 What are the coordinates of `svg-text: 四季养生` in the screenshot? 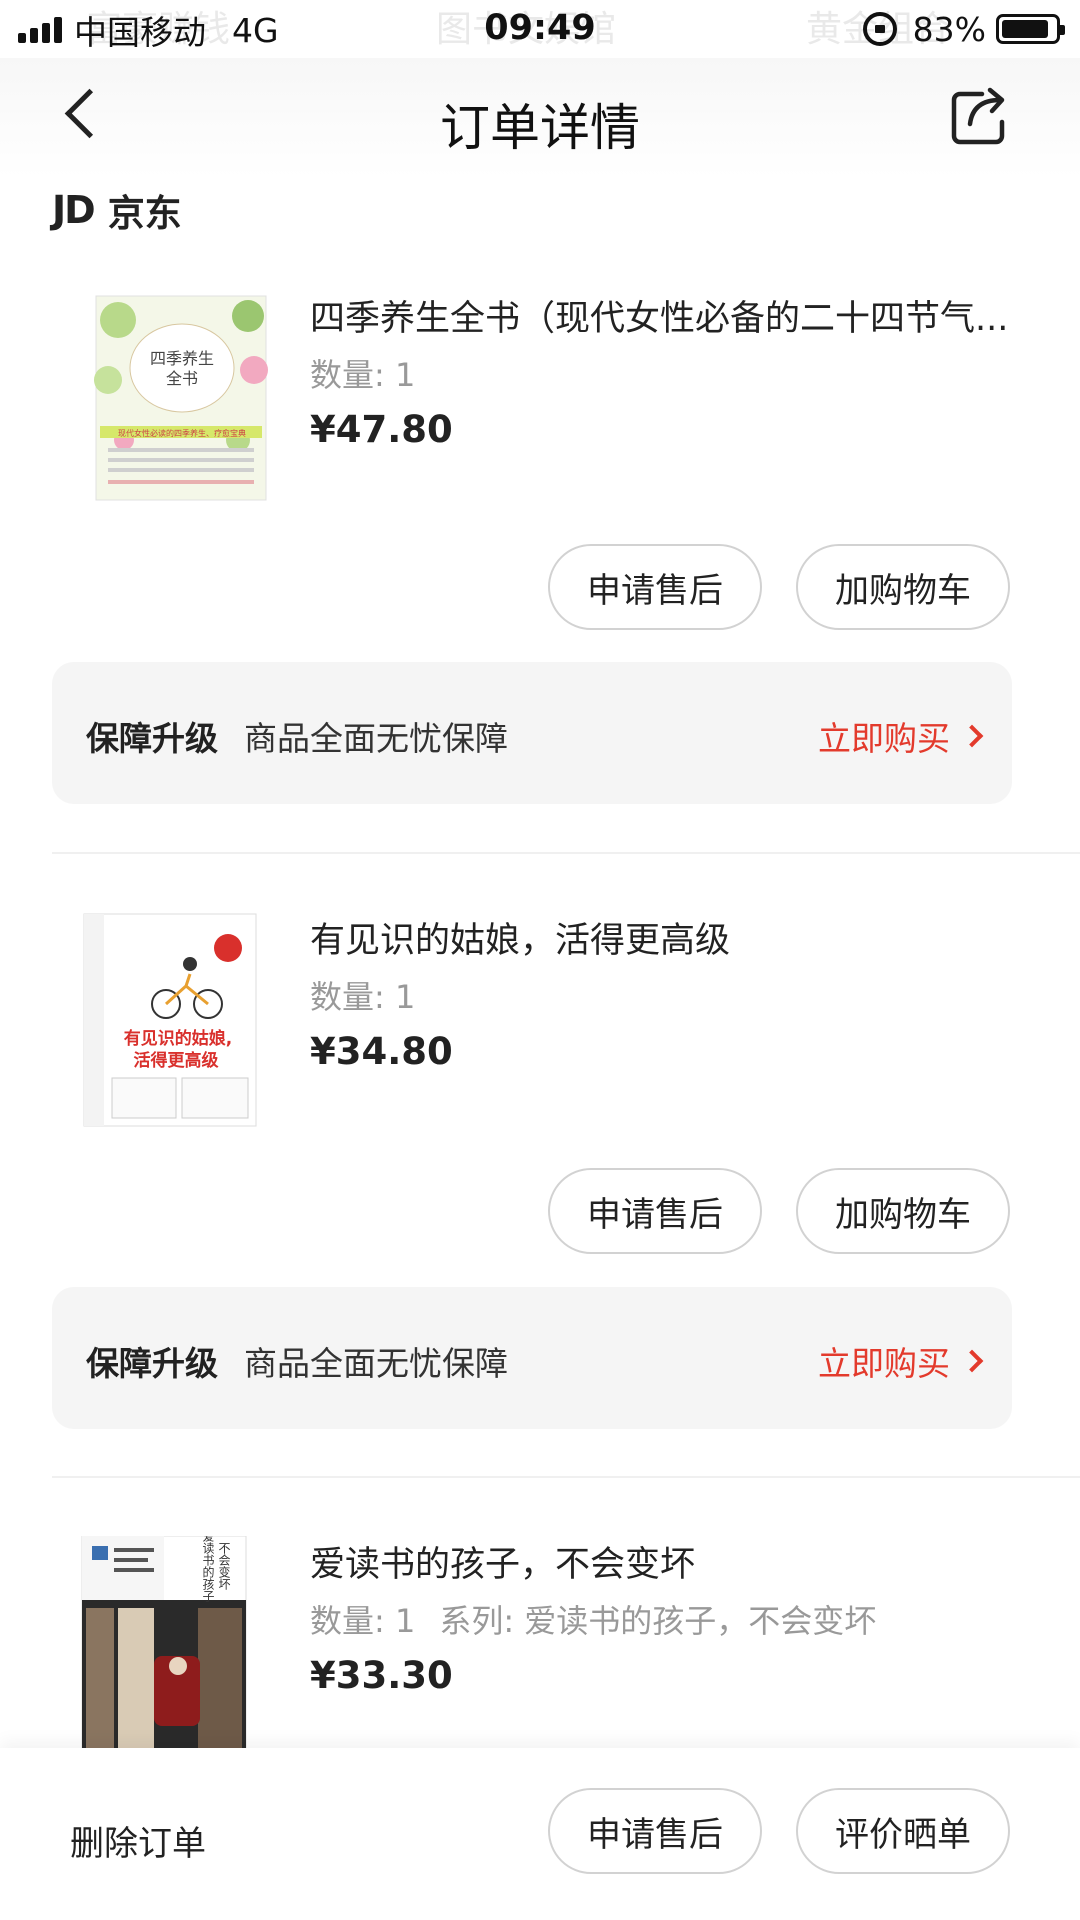 It's located at (182, 358).